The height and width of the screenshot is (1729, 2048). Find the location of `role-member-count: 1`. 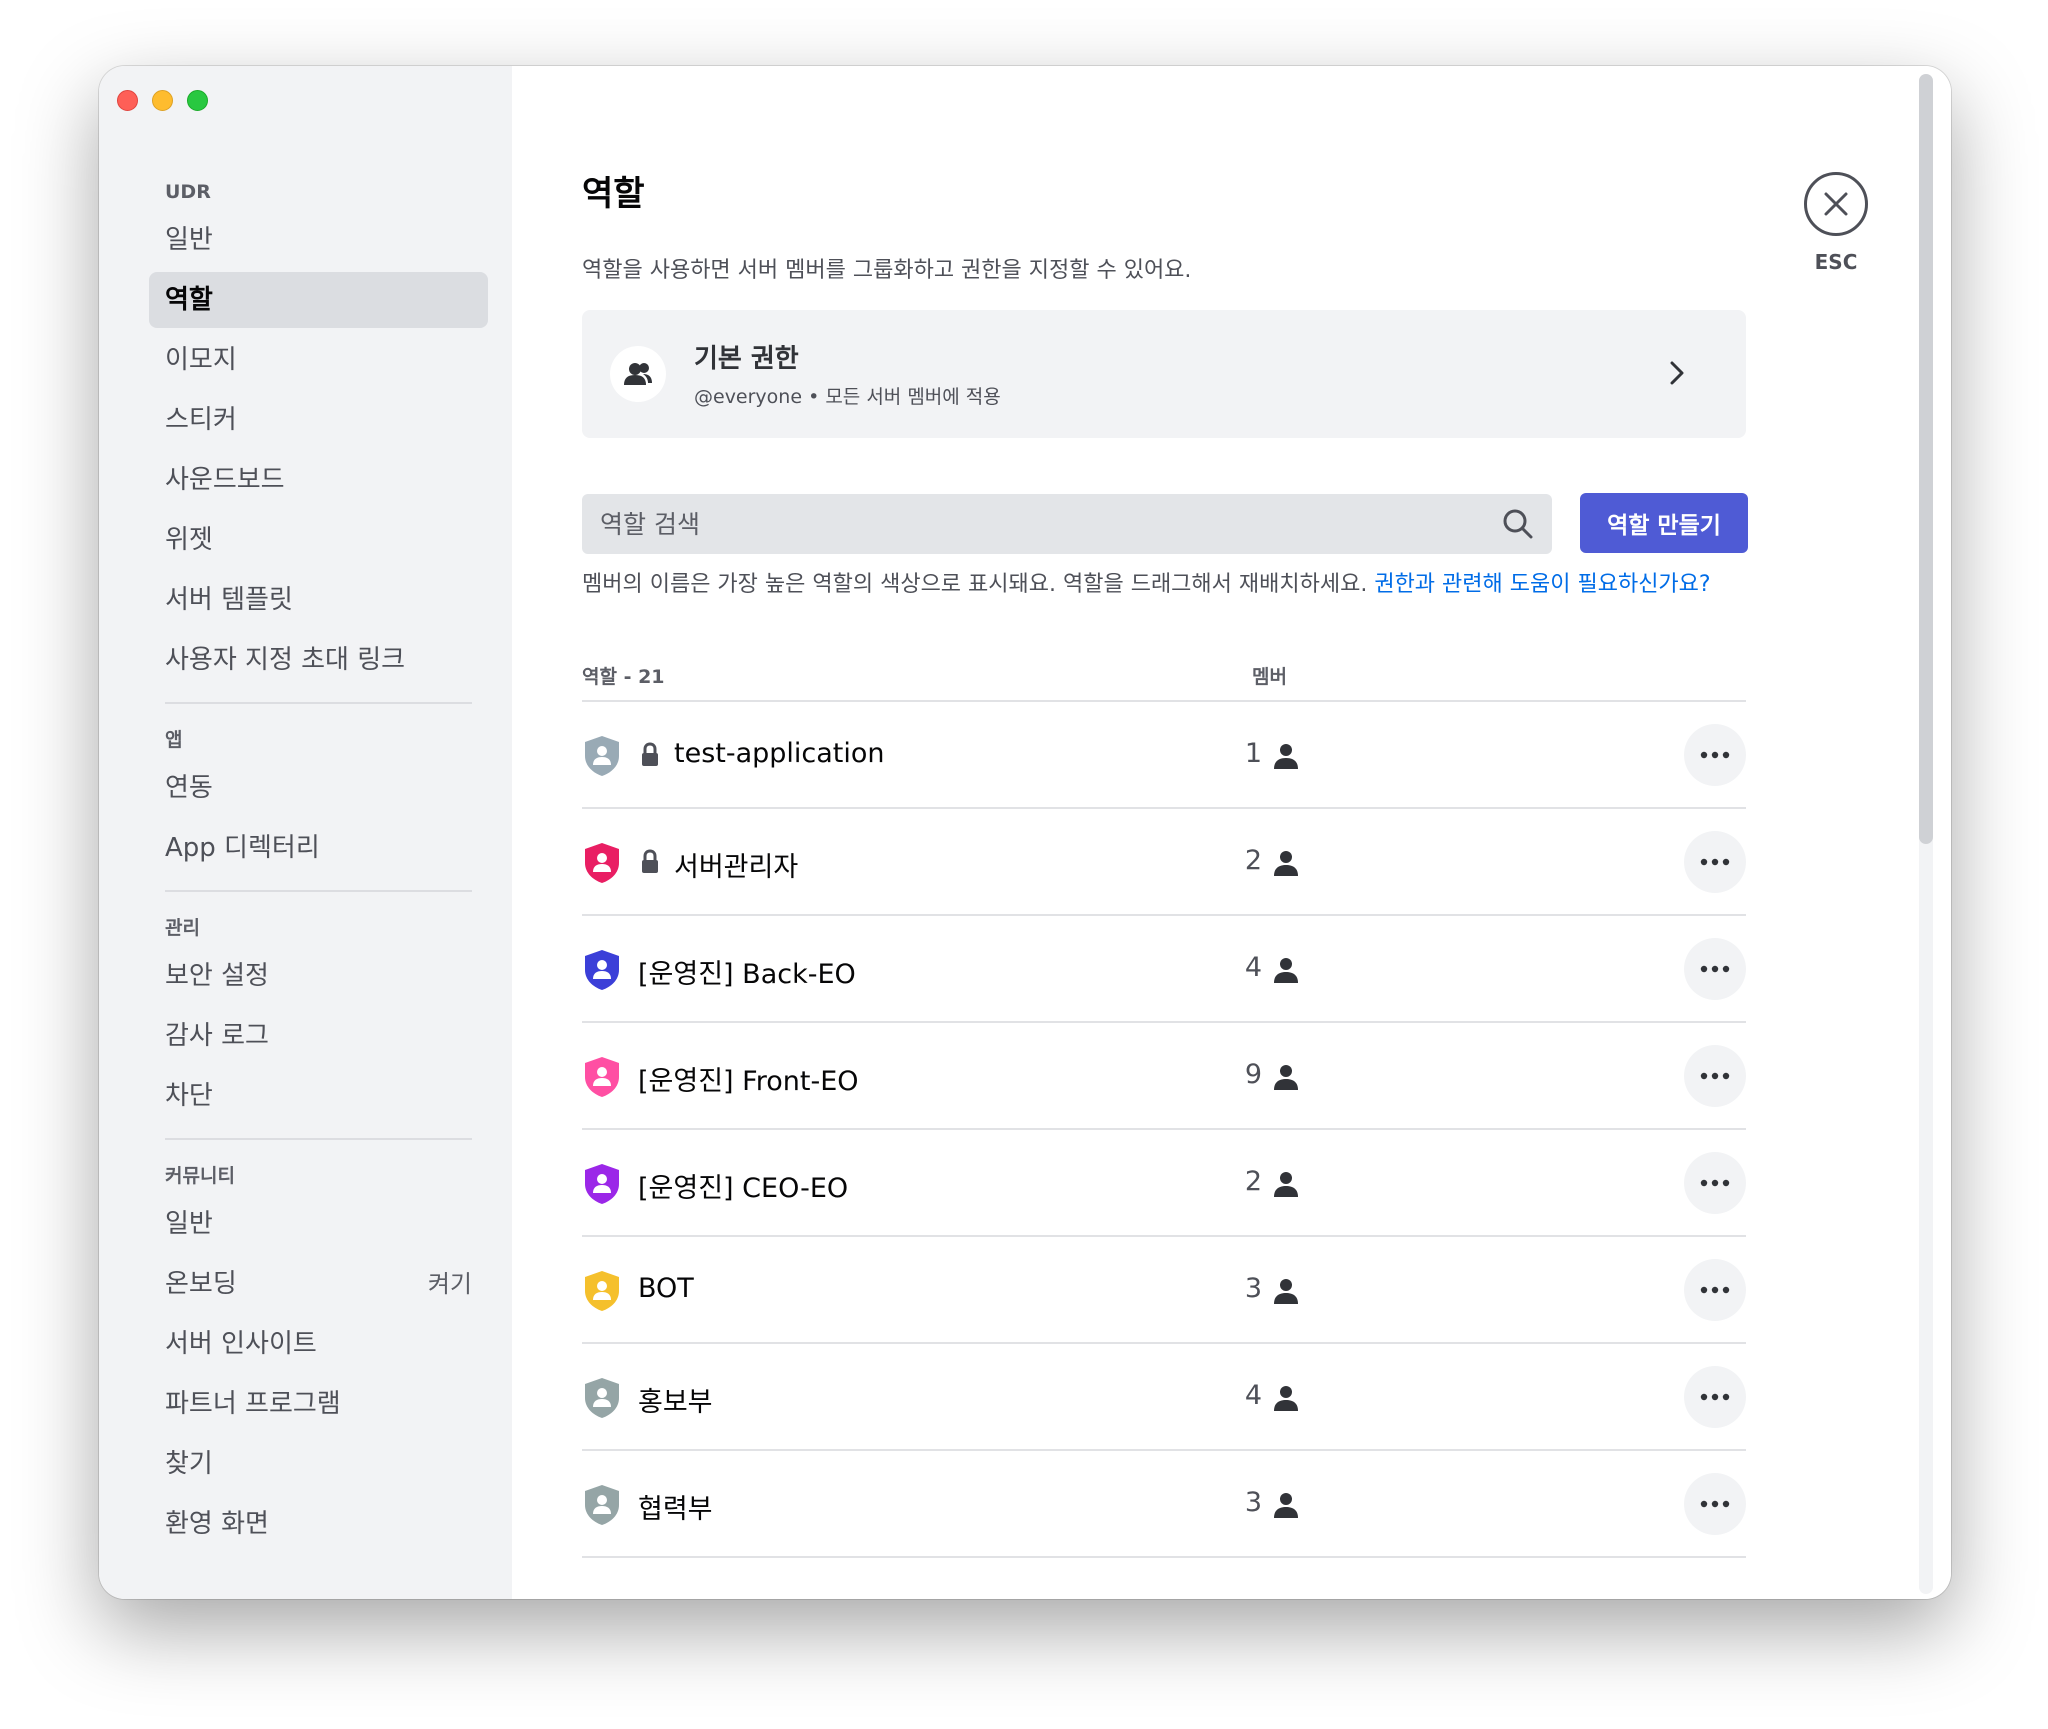

role-member-count: 1 is located at coordinates (1253, 753).